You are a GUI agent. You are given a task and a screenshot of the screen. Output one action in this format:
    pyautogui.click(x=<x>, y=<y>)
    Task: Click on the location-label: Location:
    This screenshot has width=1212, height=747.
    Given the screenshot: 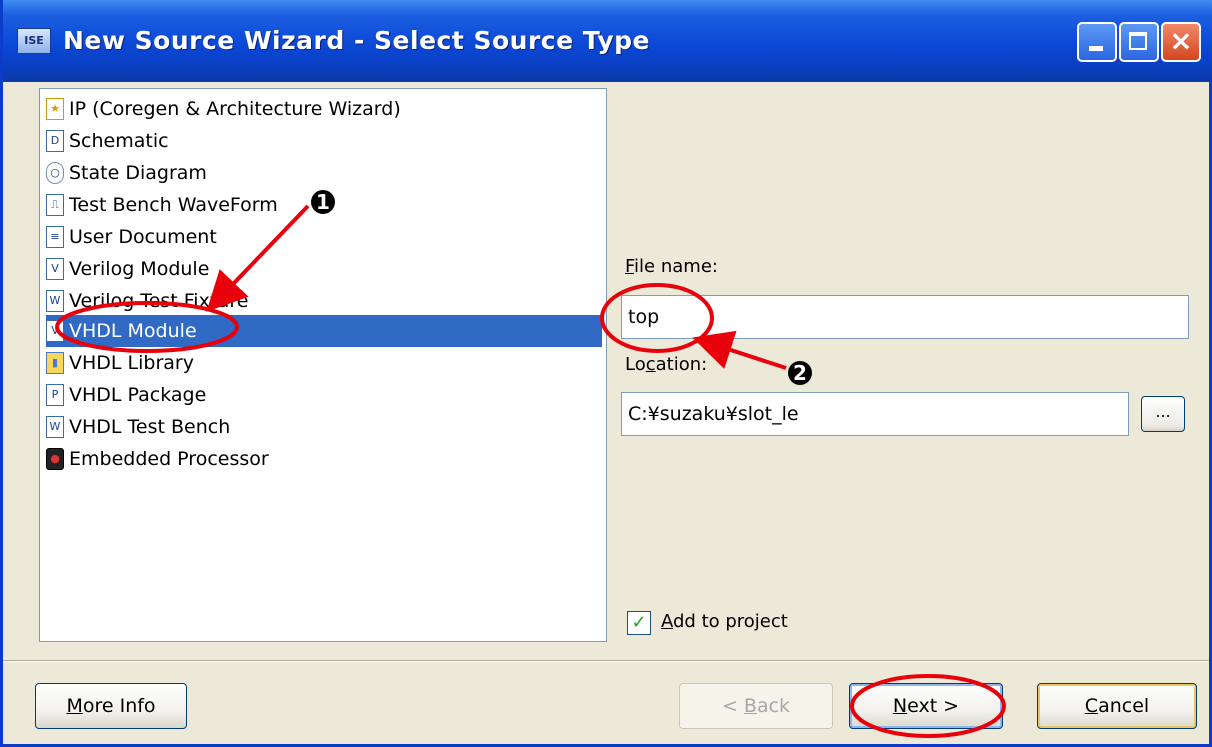 What is the action you would take?
    pyautogui.click(x=666, y=364)
    